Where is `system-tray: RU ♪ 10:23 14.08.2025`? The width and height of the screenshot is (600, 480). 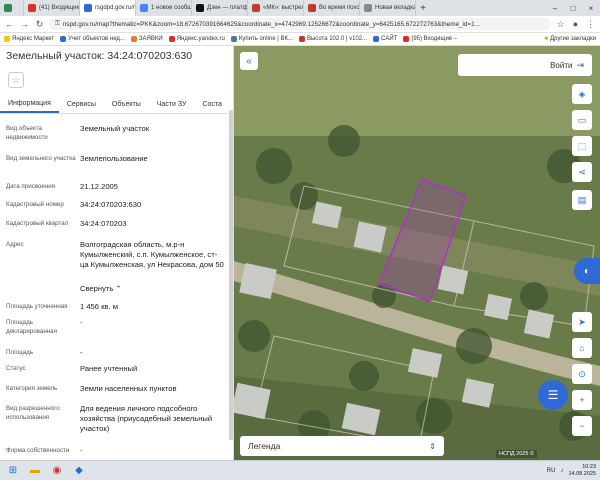 system-tray: RU ♪ 10:23 14.08.2025 is located at coordinates (571, 471).